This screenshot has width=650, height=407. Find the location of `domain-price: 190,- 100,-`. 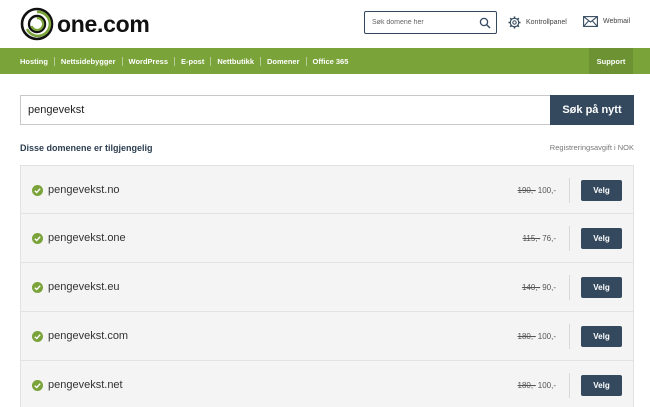

domain-price: 190,- 100,- is located at coordinates (537, 190).